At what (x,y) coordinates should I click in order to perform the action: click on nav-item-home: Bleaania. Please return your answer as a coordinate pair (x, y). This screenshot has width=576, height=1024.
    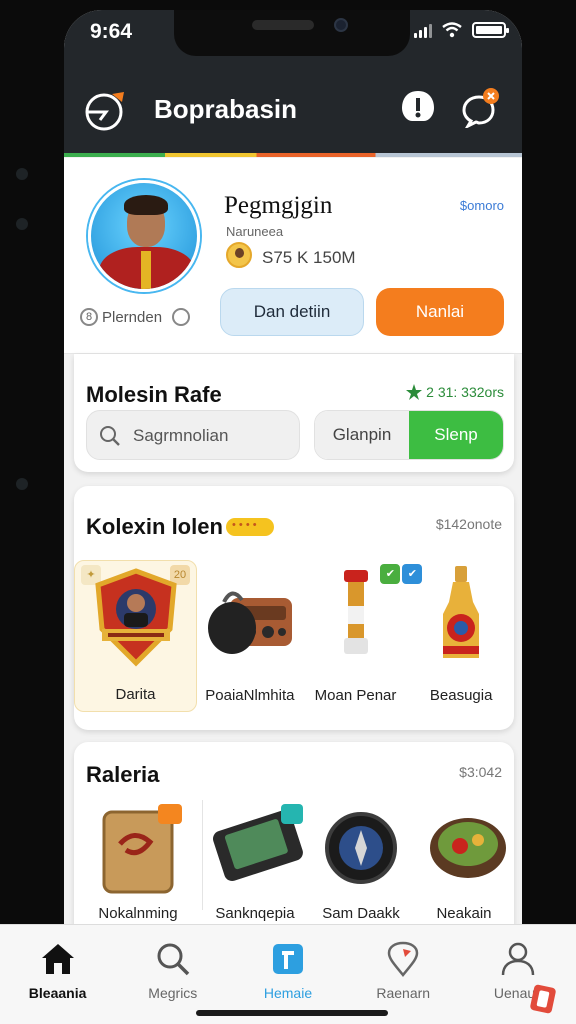
    Looking at the image, I should click on (57, 974).